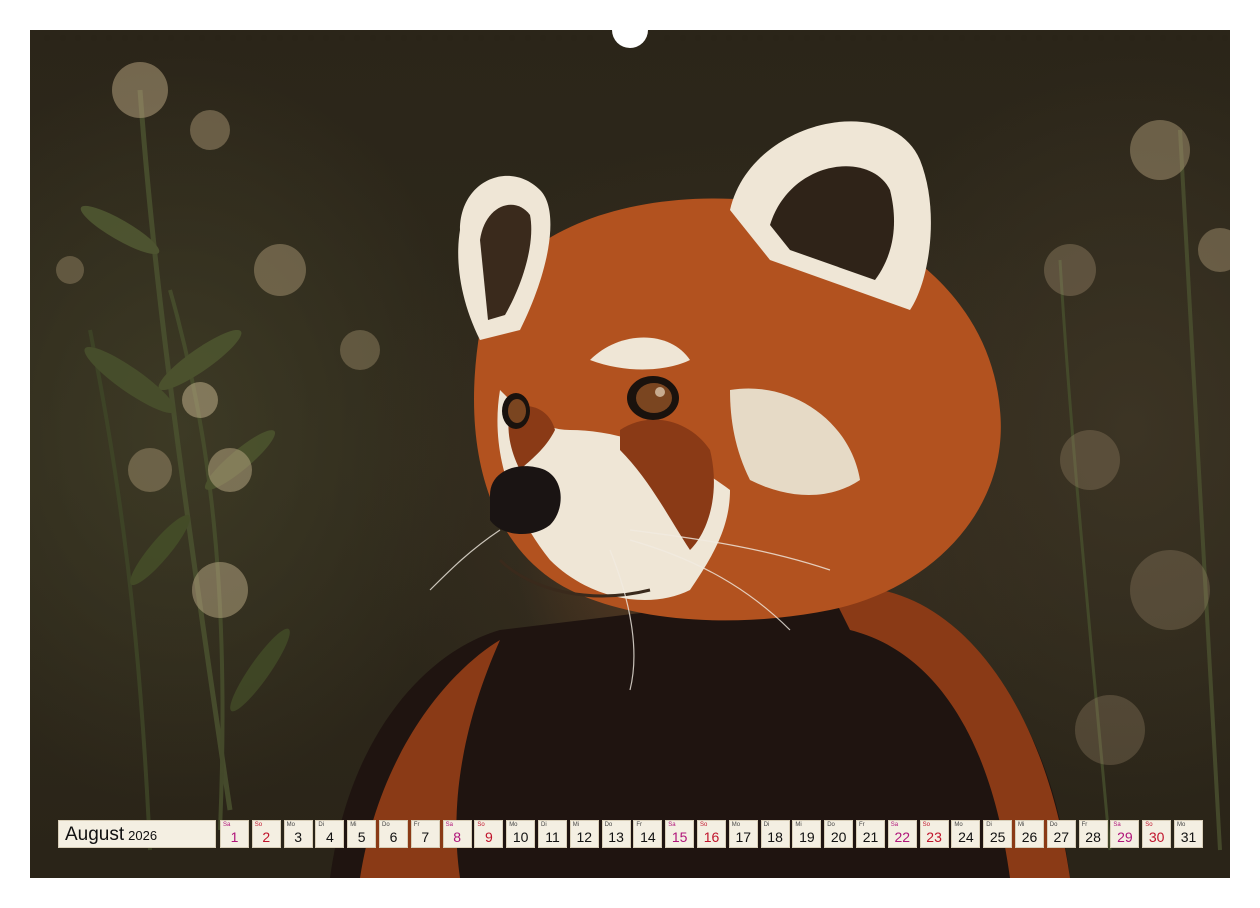 Image resolution: width=1260 pixels, height=908 pixels. I want to click on day-number: 13, so click(616, 837).